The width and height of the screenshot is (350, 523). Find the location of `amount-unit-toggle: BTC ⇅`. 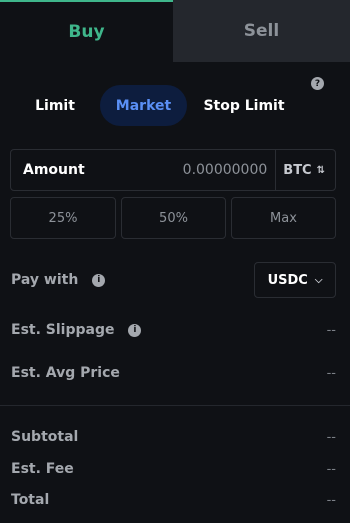

amount-unit-toggle: BTC ⇅ is located at coordinates (305, 170).